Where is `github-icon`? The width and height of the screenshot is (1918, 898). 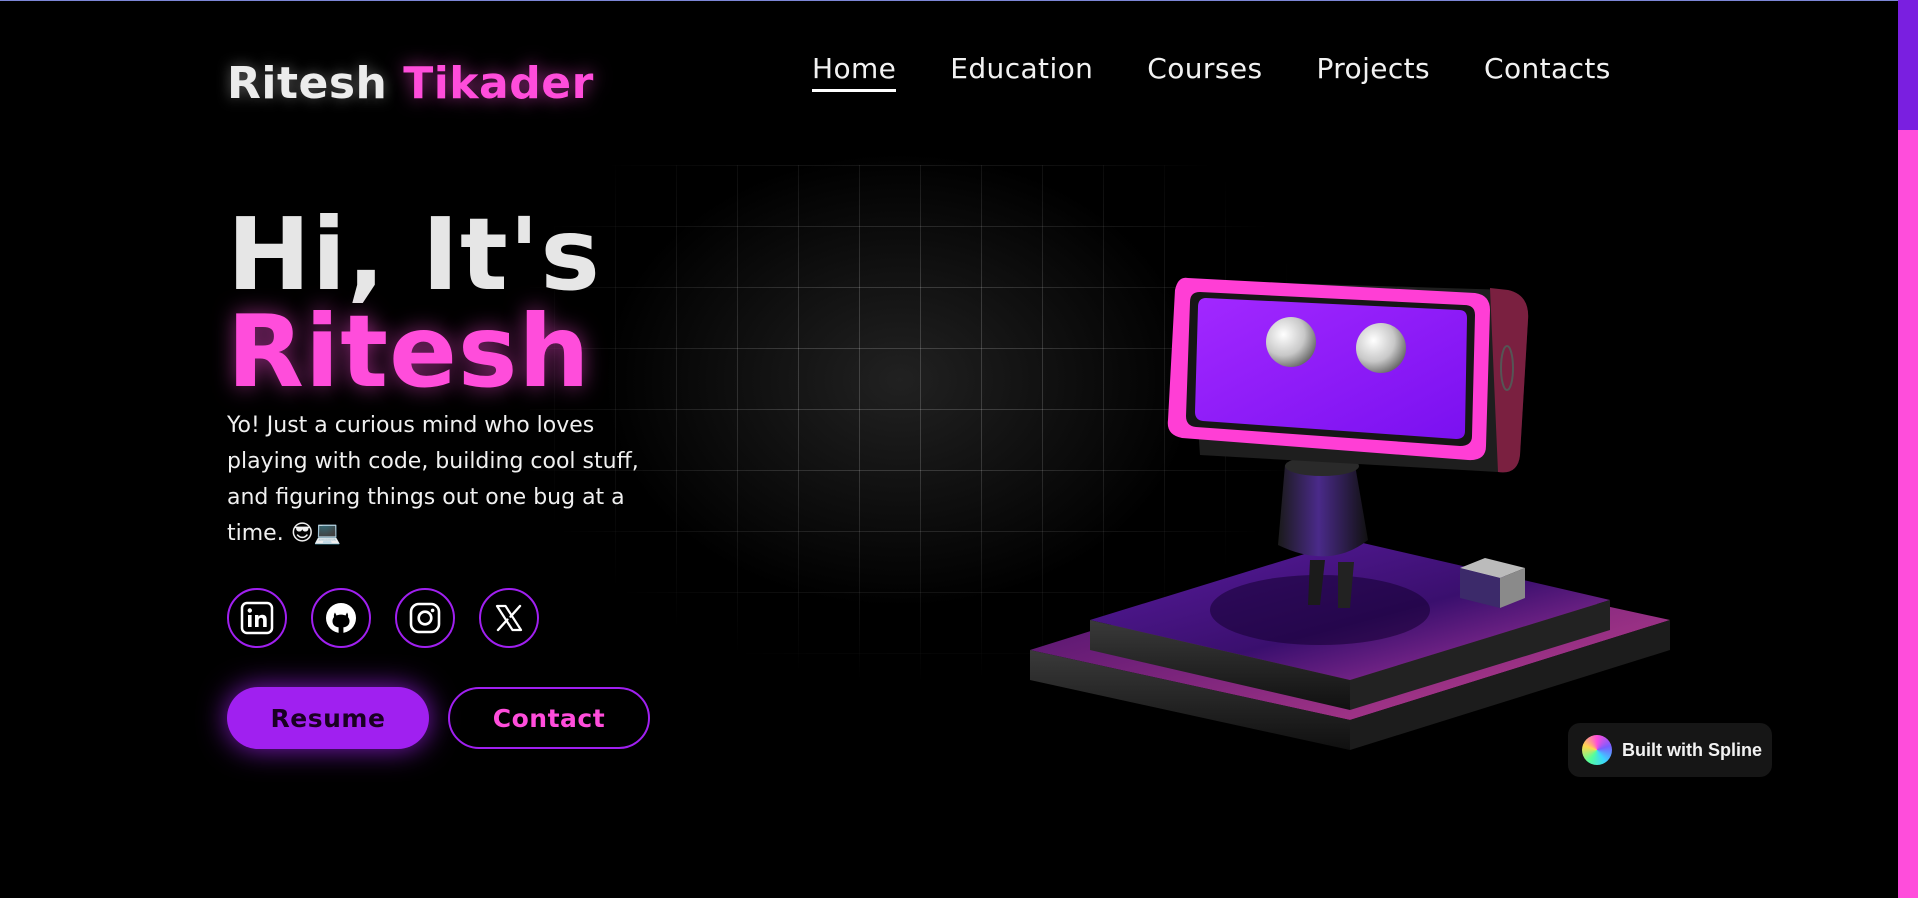 github-icon is located at coordinates (341, 618).